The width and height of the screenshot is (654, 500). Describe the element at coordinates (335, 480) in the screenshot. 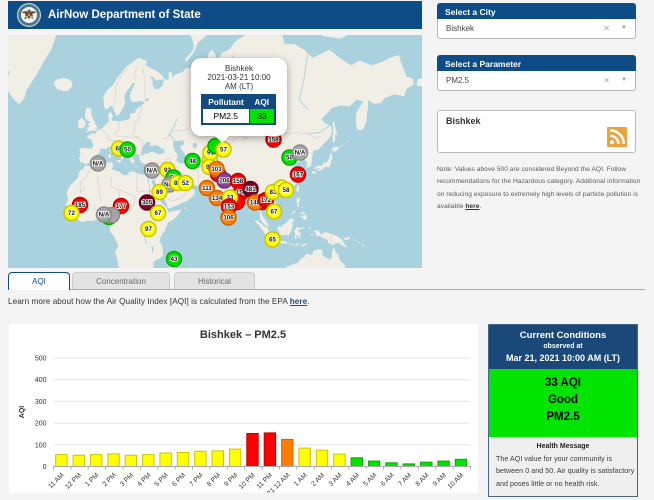

I see `svg-text: 3 AM` at that location.